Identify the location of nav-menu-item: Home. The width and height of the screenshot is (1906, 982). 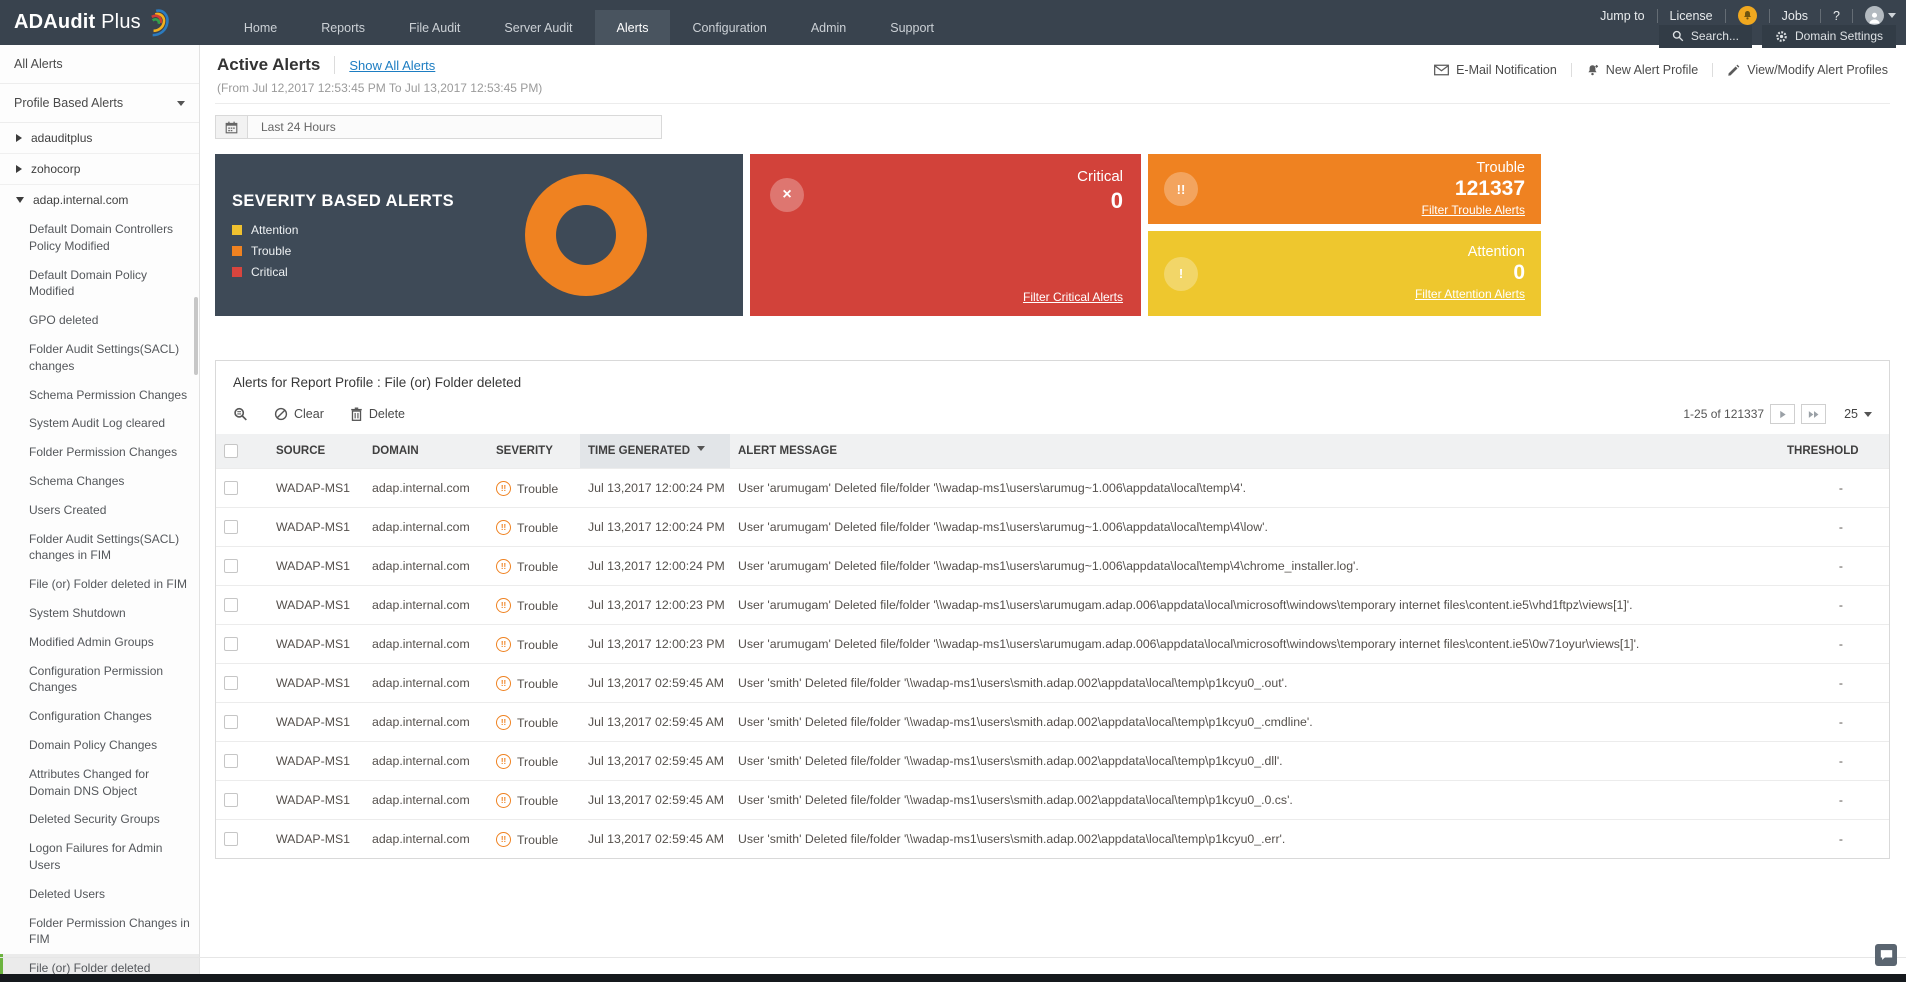
(260, 28).